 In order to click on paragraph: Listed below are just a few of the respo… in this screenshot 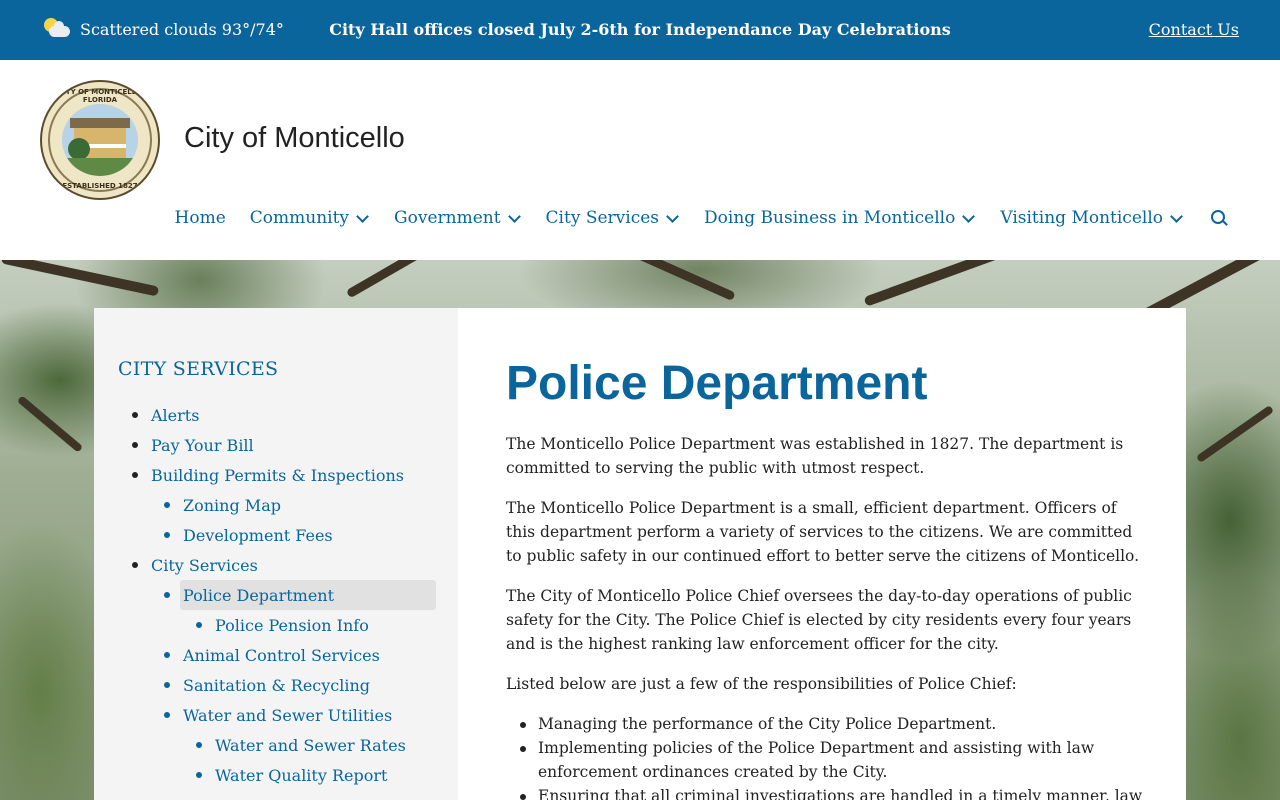, I will do `click(761, 684)`.